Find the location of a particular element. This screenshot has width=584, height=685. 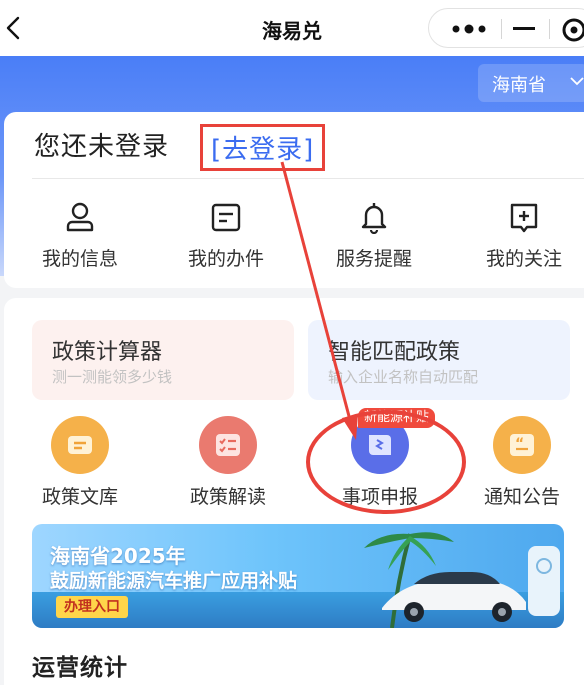

service-label: 通知公告 is located at coordinates (521, 497).